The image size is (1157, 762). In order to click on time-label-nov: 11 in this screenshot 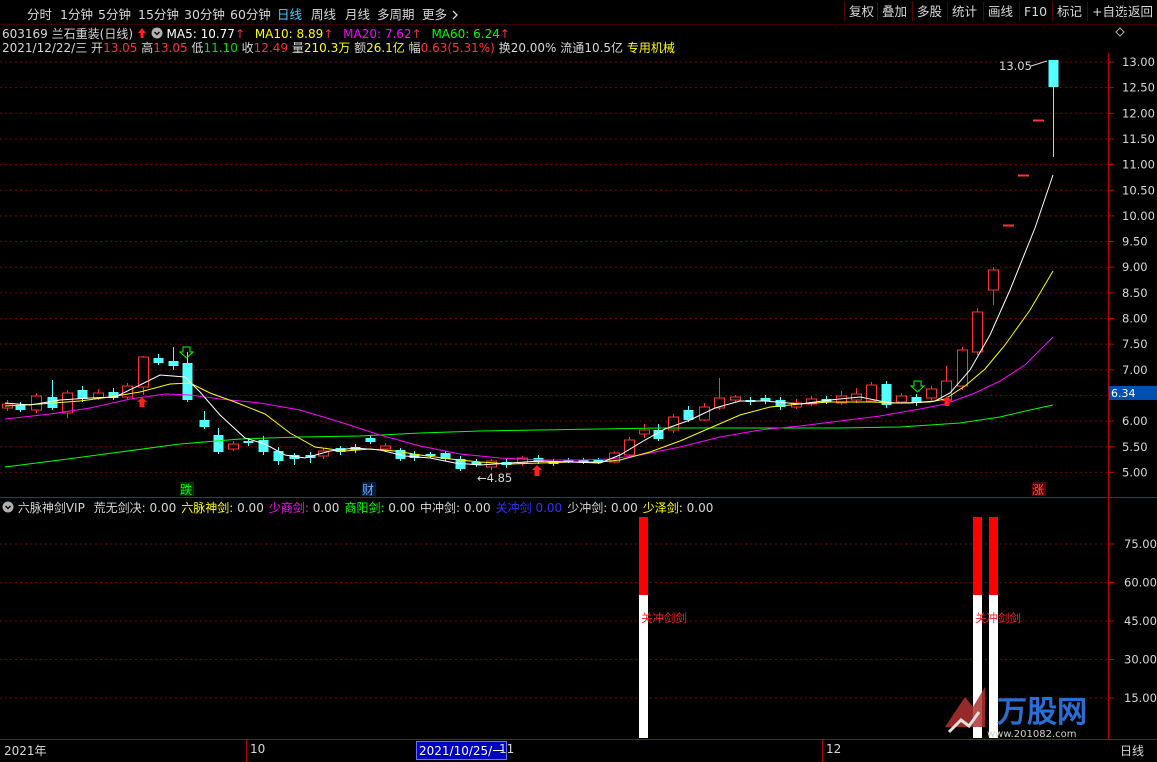, I will do `click(507, 749)`.